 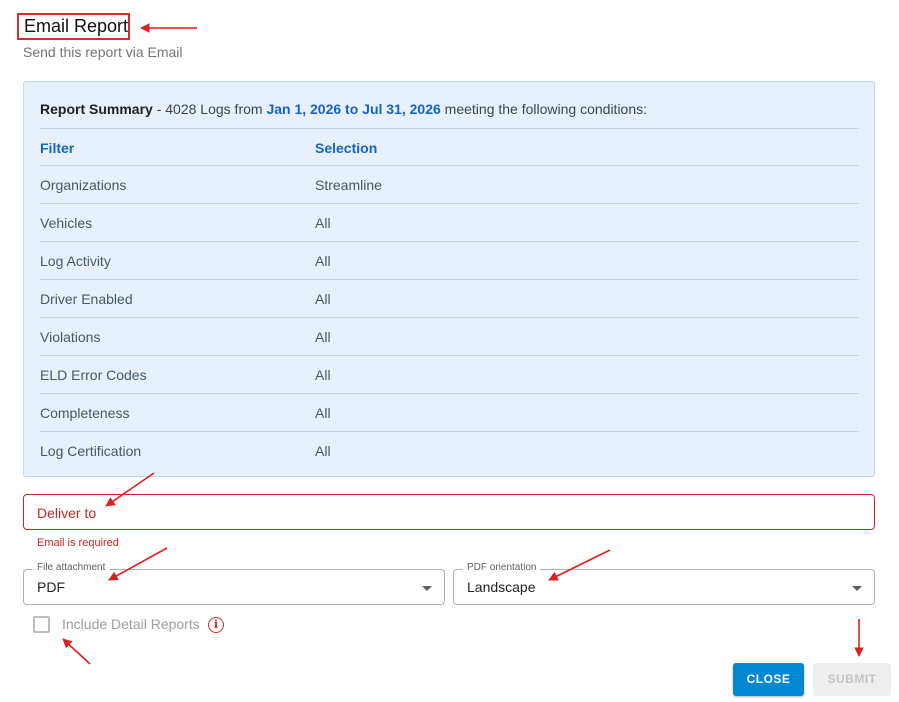 I want to click on arrow-to-pdf-orientation, so click(x=579, y=565).